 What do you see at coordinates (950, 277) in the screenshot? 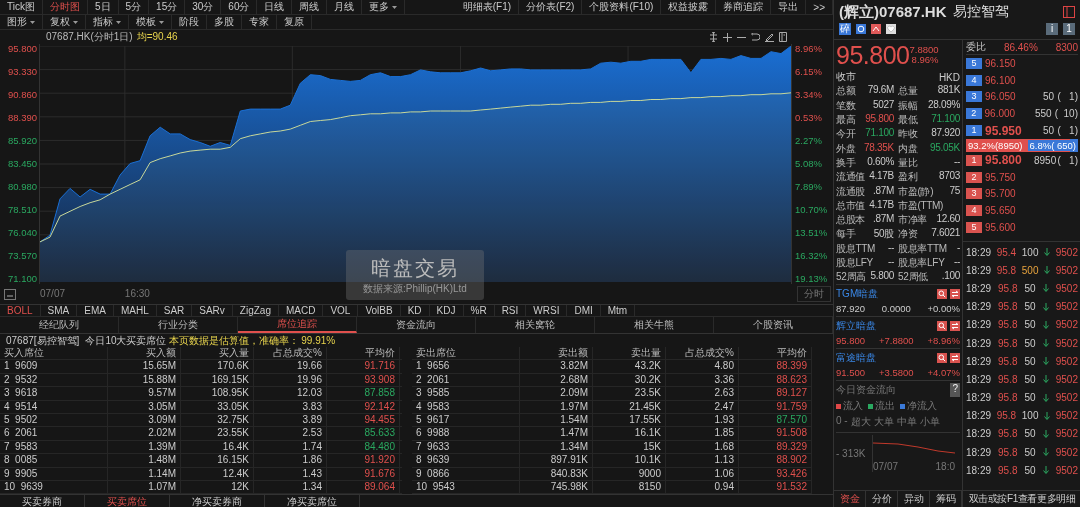
I see `stat-value: .100` at bounding box center [950, 277].